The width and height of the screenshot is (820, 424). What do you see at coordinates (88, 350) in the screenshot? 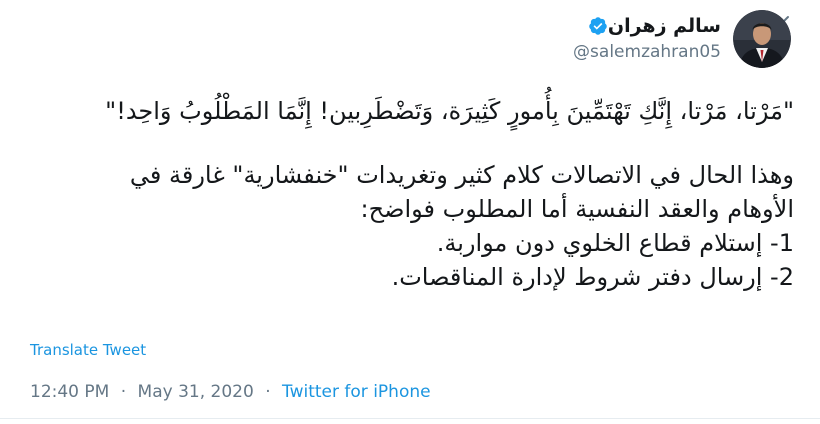
I see `translate-tweet-link: Translate Tweet` at bounding box center [88, 350].